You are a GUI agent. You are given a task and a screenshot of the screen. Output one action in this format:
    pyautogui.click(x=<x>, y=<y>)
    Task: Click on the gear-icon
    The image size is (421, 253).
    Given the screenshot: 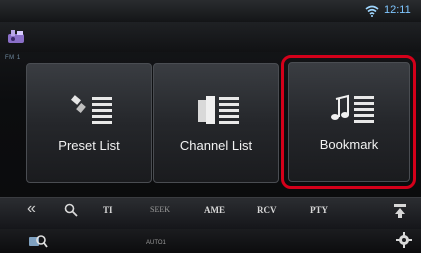 What is the action you would take?
    pyautogui.click(x=404, y=240)
    